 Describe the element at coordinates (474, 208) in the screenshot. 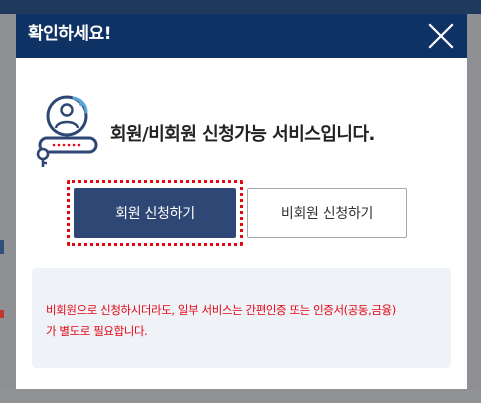

I see `background-page-right` at that location.